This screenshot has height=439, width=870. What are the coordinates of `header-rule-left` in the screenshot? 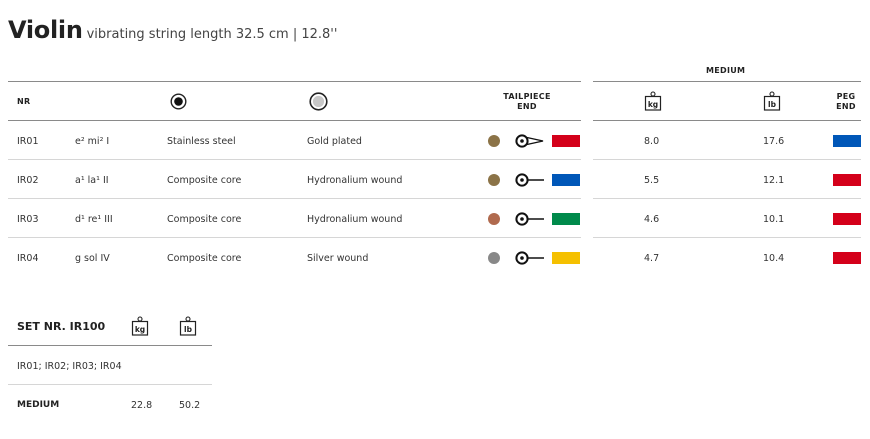 It's located at (294, 81).